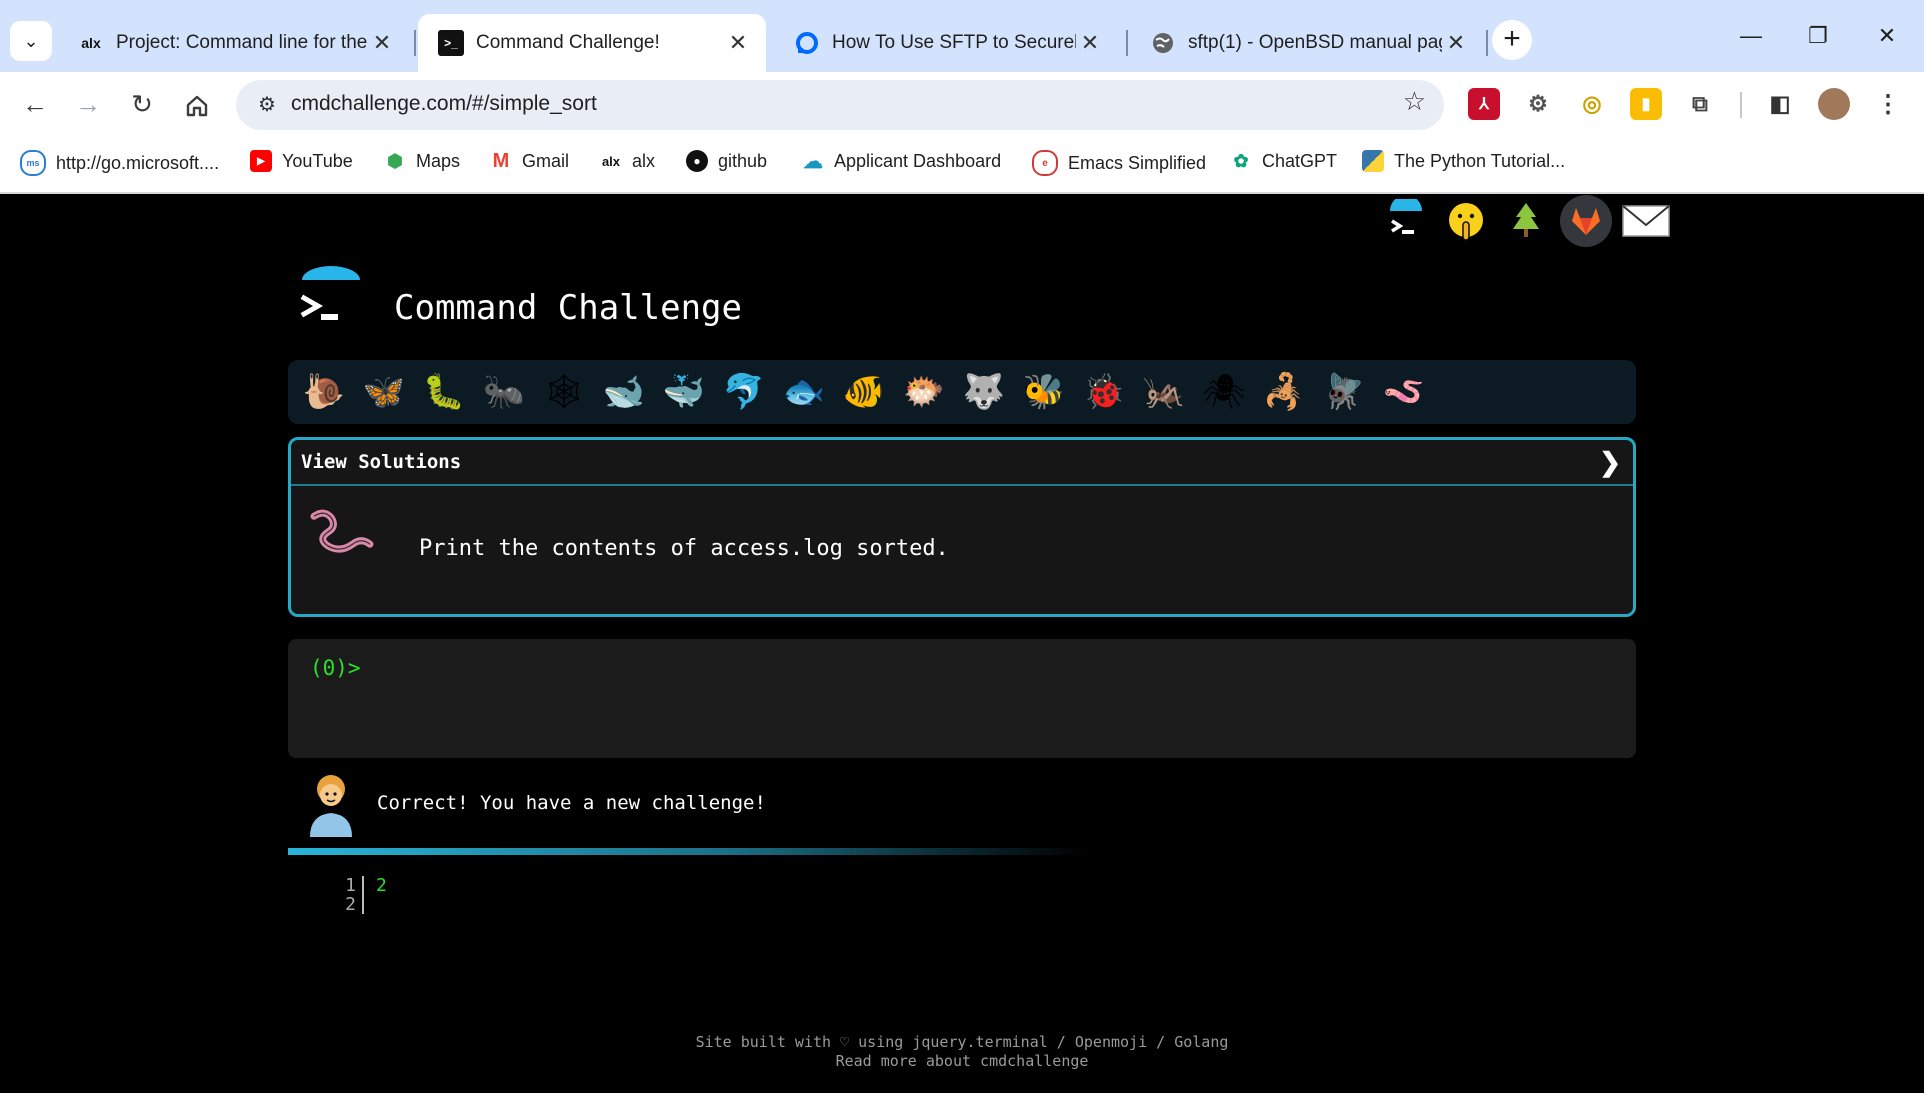 The width and height of the screenshot is (1924, 1093). What do you see at coordinates (627, 161) in the screenshot?
I see `bookmark-alx: alx alx` at bounding box center [627, 161].